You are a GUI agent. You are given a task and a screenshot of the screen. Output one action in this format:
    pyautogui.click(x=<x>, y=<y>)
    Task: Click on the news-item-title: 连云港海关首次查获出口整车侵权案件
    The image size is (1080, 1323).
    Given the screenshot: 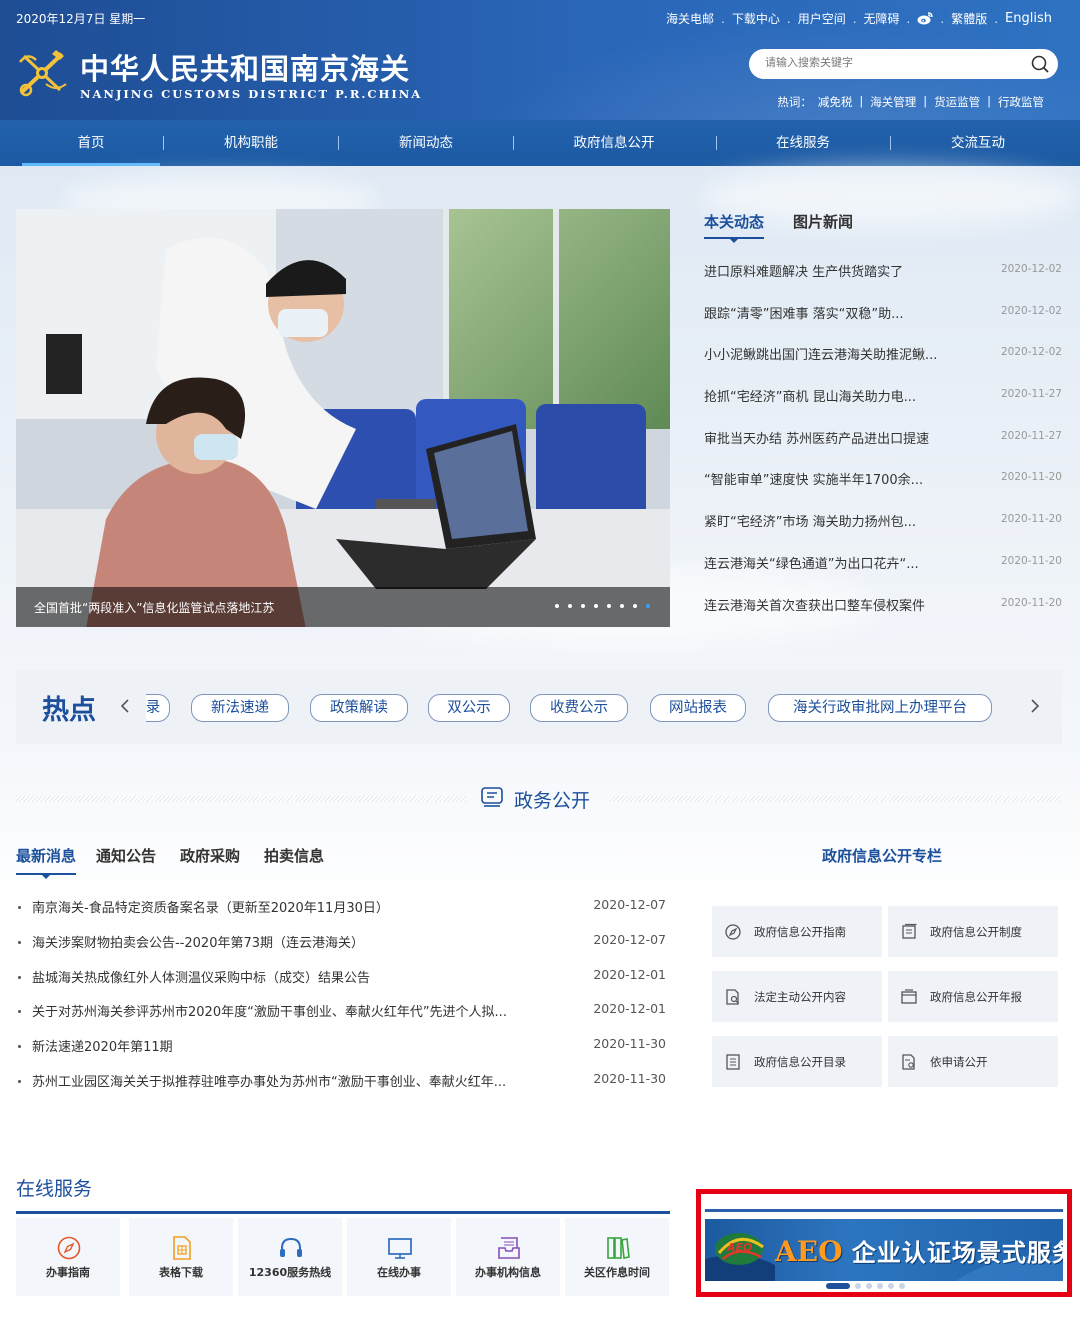 What is the action you would take?
    pyautogui.click(x=814, y=604)
    